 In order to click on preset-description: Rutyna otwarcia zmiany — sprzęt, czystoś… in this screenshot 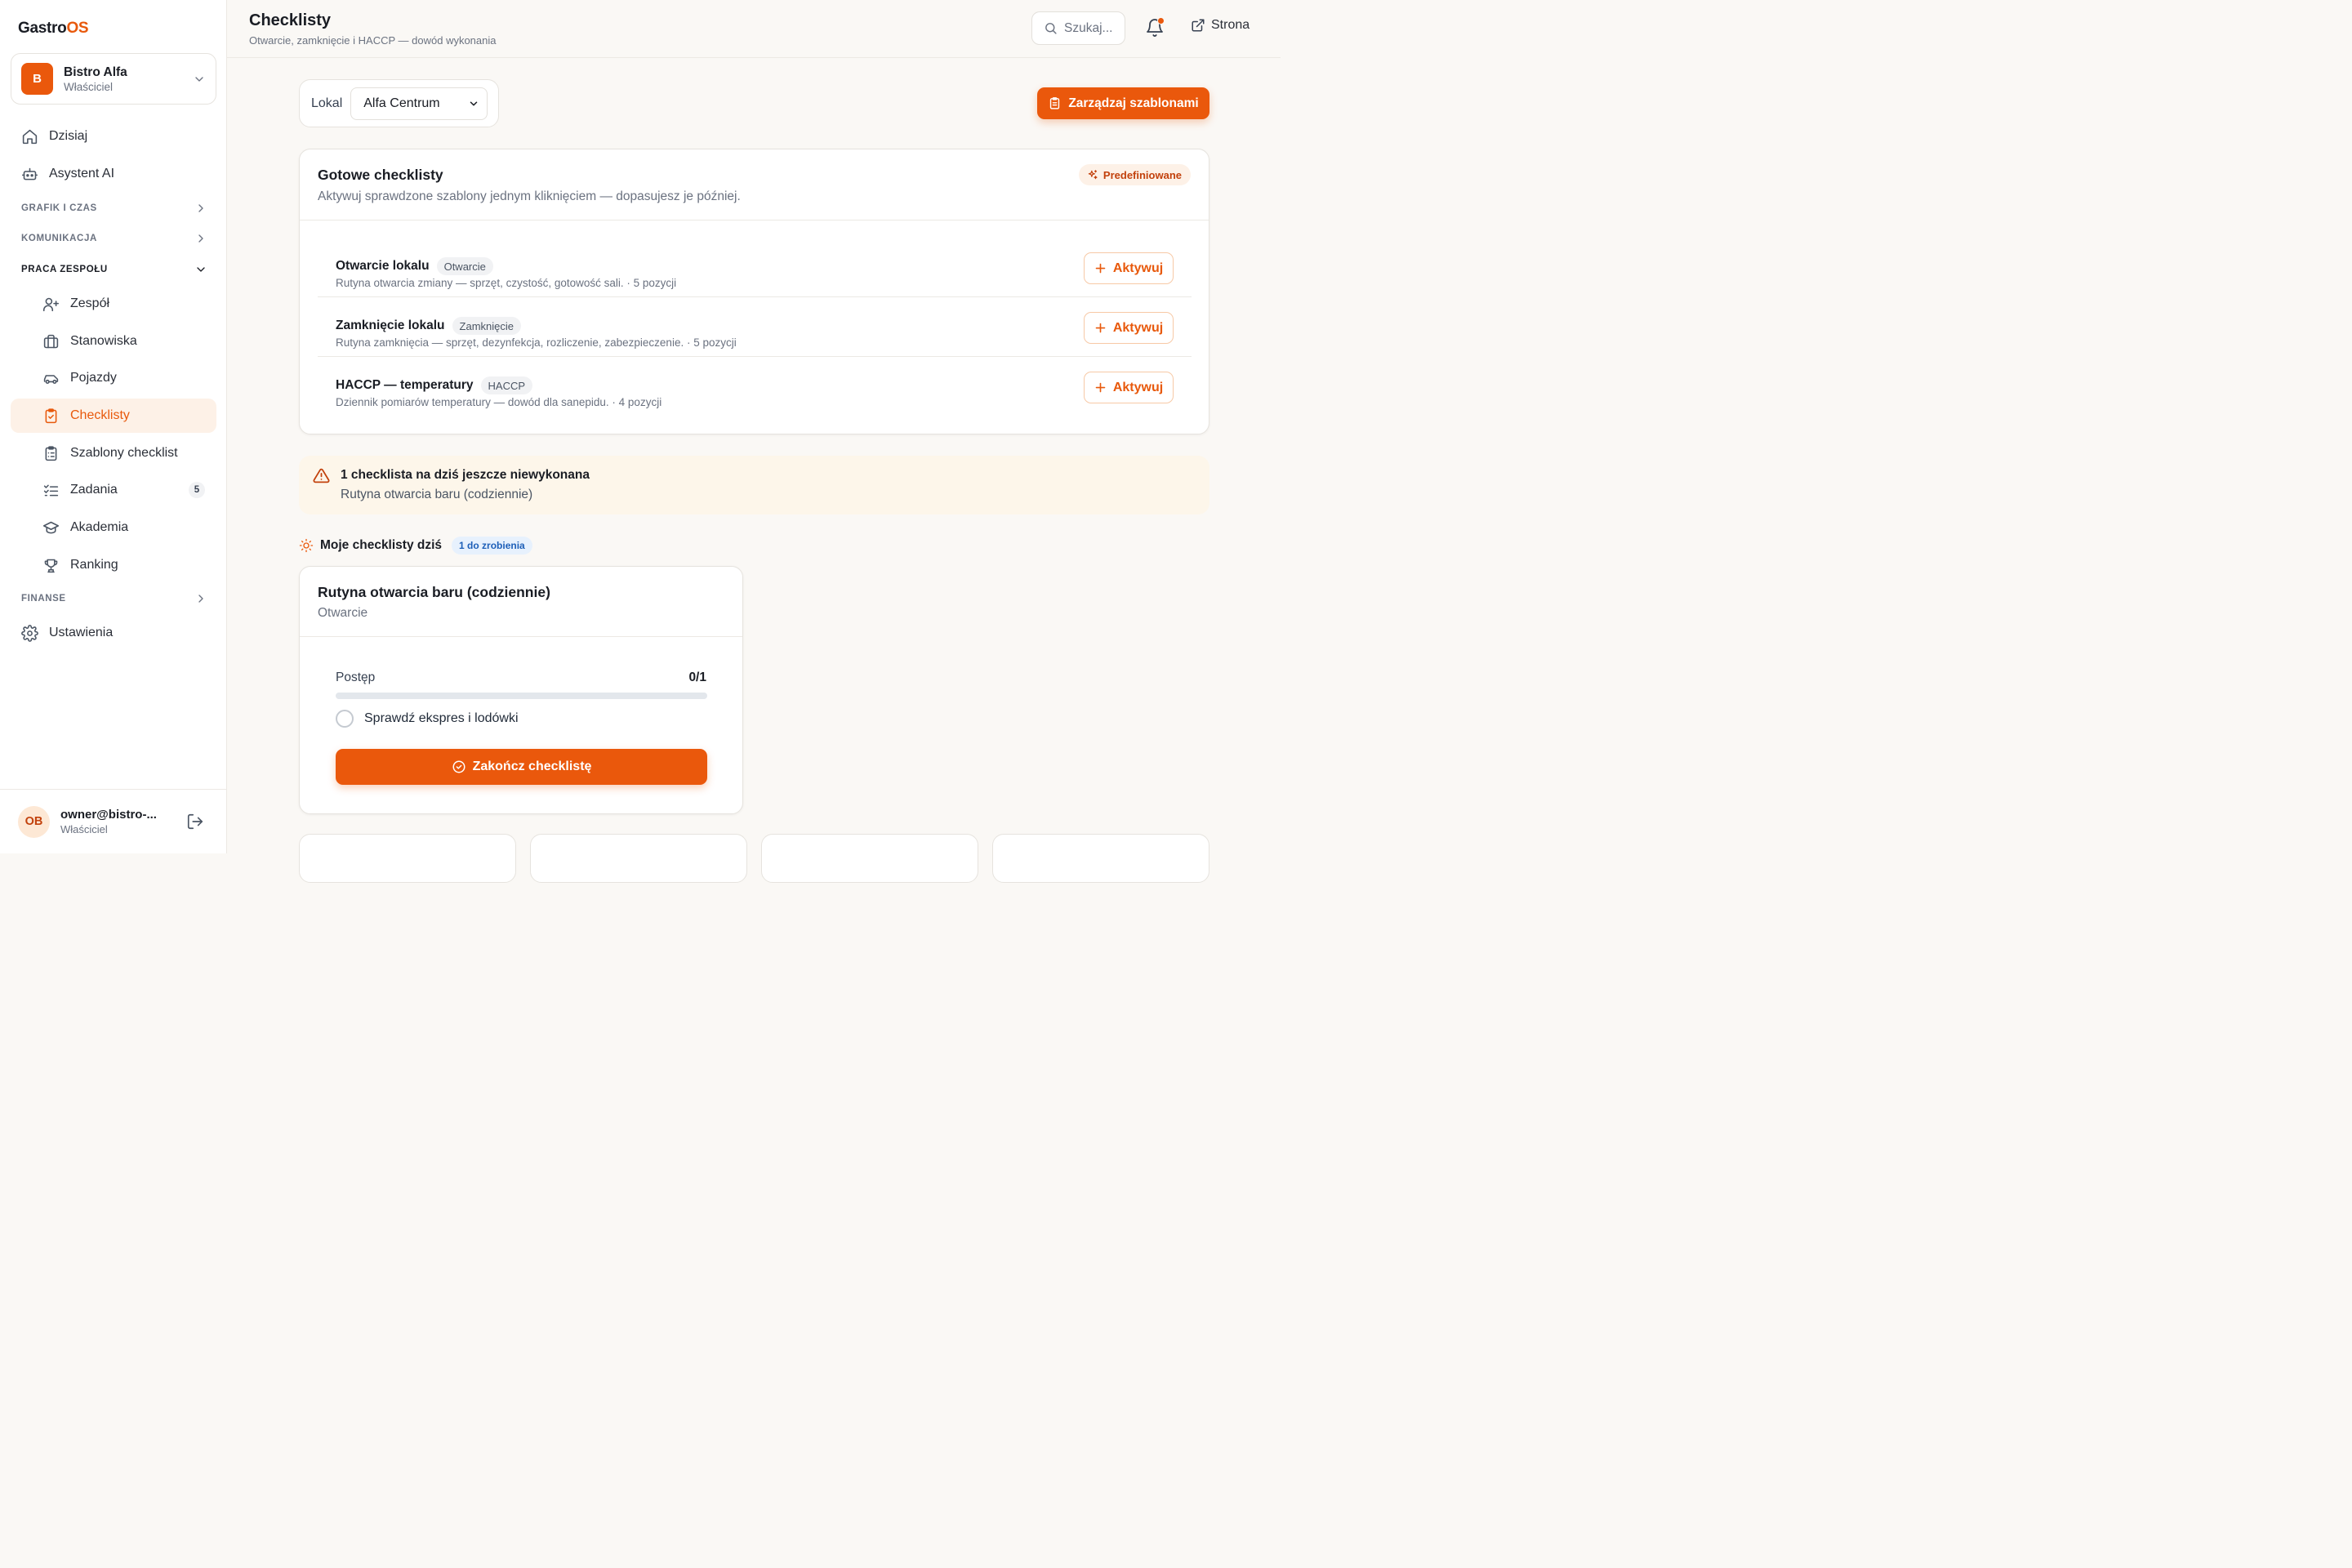, I will do `click(507, 283)`.